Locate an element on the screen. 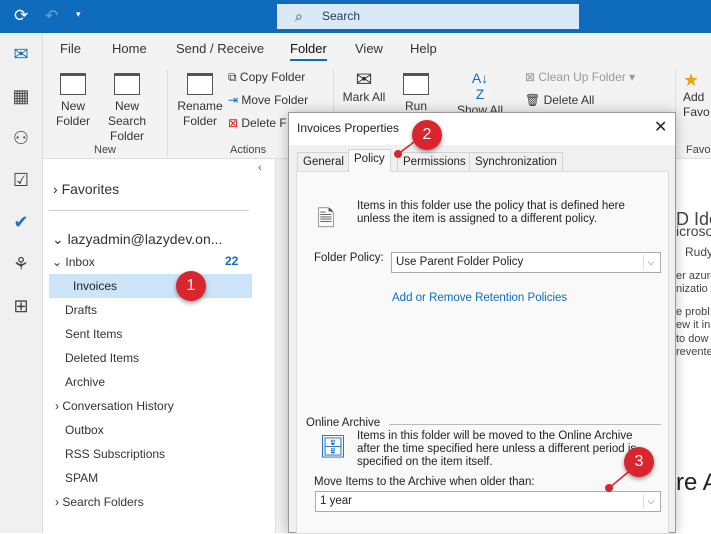 Image resolution: width=711 pixels, height=534 pixels. calendar-icon: ▦ is located at coordinates (21, 96).